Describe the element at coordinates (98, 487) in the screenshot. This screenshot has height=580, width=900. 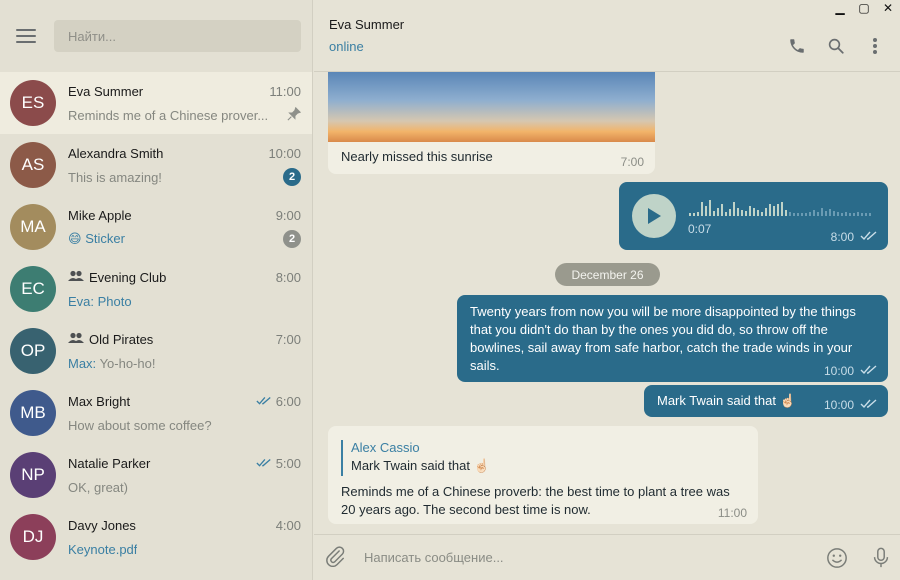
I see `chat-preview: OK, great)` at that location.